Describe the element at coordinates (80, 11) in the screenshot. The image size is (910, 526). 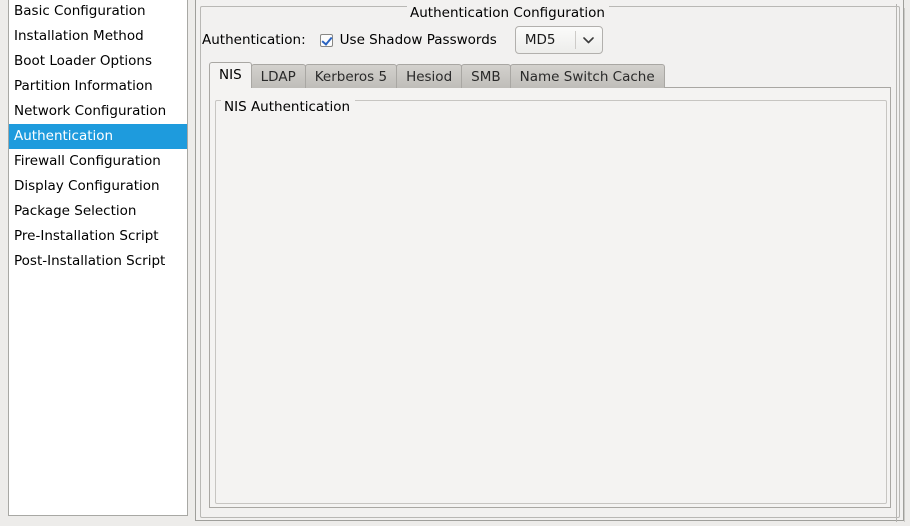
I see `sidebar-item-label: Basic Configuration` at that location.